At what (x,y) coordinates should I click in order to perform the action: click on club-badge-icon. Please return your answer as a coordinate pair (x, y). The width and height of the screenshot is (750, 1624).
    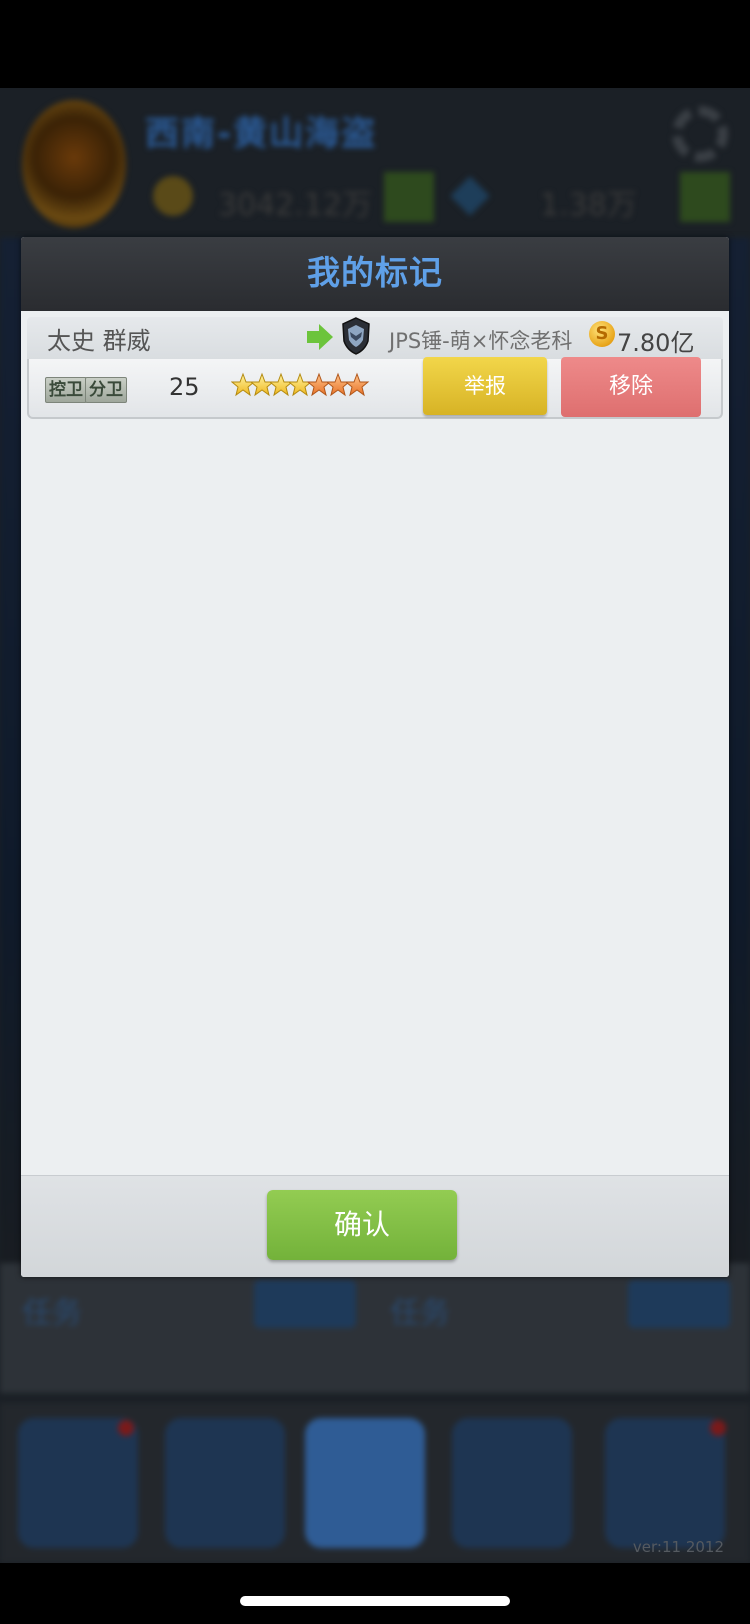
    Looking at the image, I should click on (356, 336).